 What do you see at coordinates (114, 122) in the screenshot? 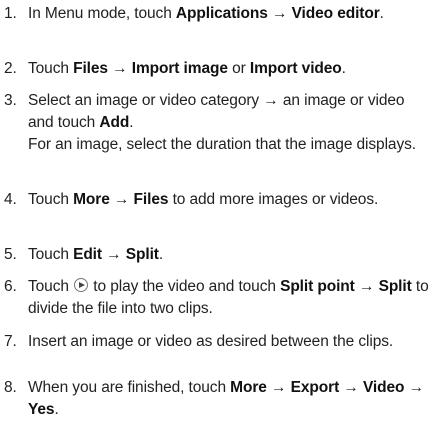
I see `button-add: Add` at bounding box center [114, 122].